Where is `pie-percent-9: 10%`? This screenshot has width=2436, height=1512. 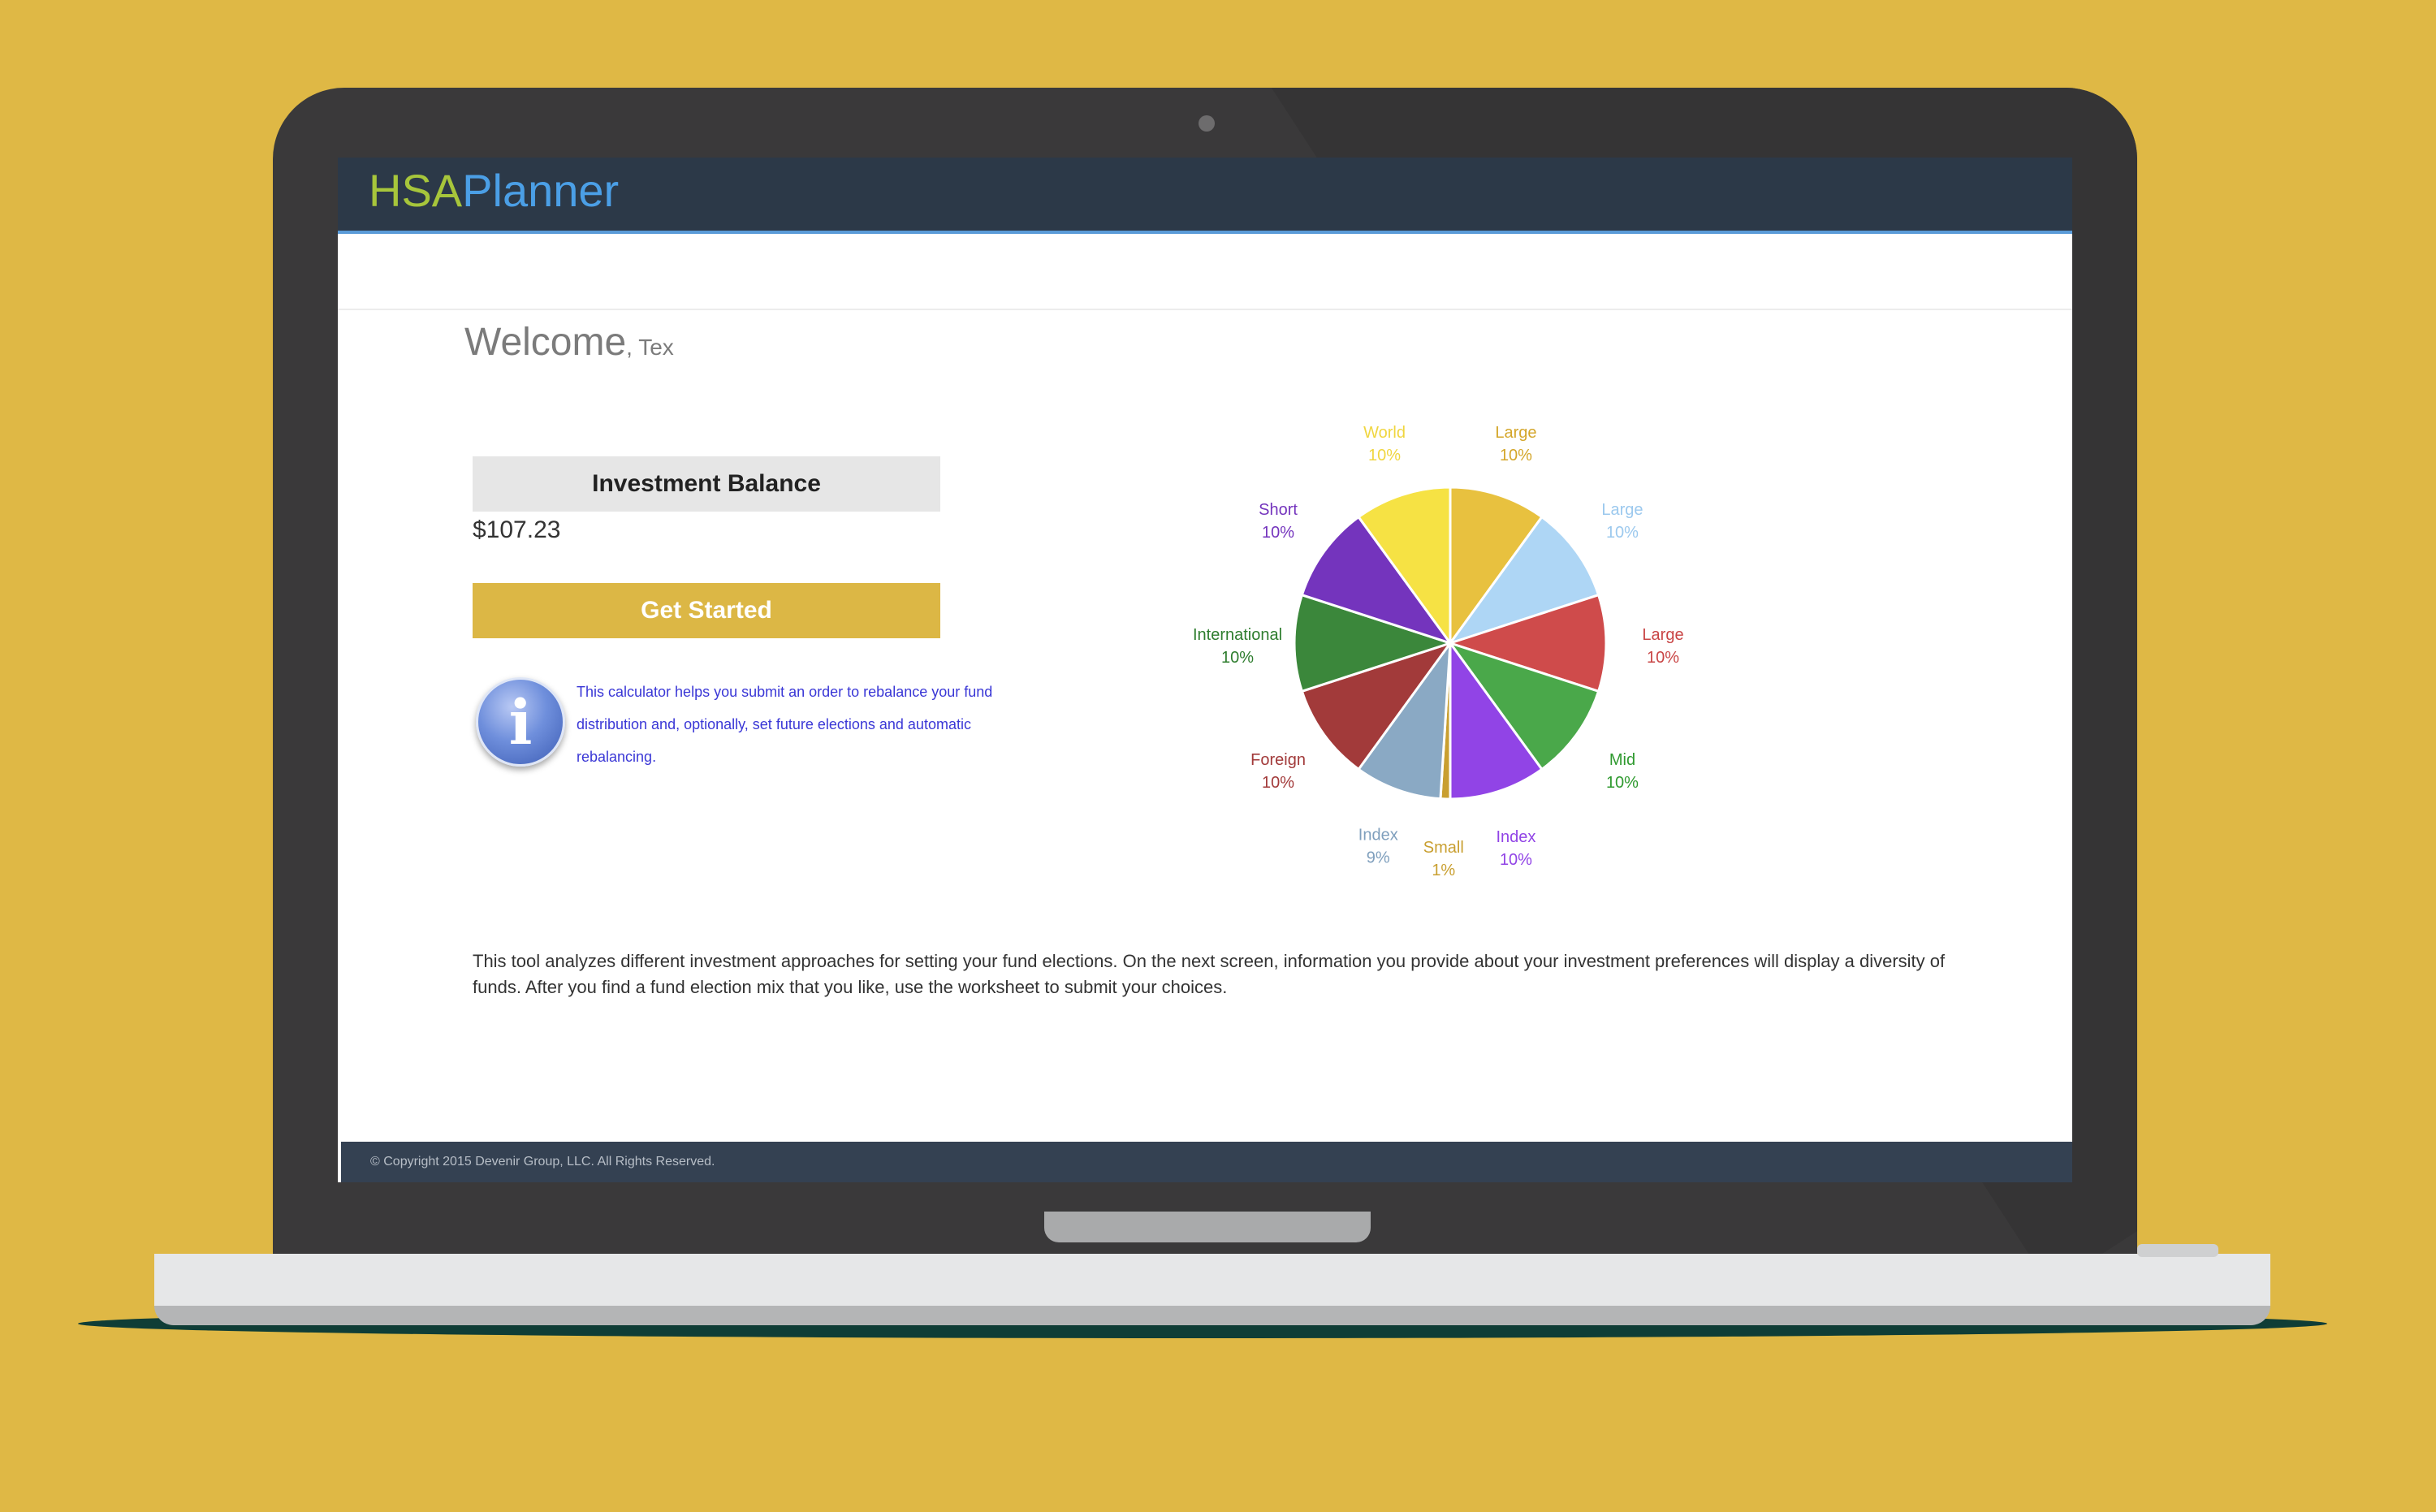
pie-percent-9: 10% is located at coordinates (1278, 533).